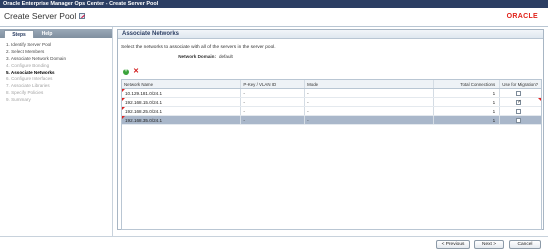  What do you see at coordinates (126, 71) in the screenshot?
I see `plus-circle-icon: +` at bounding box center [126, 71].